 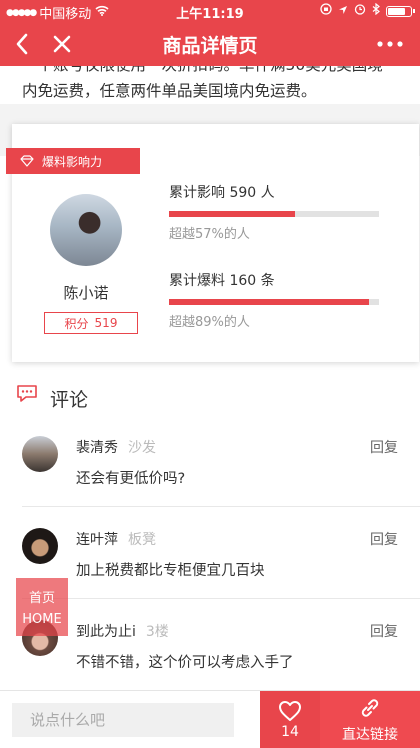 What do you see at coordinates (222, 281) in the screenshot?
I see `stat-label: 累计爆料 160 条` at bounding box center [222, 281].